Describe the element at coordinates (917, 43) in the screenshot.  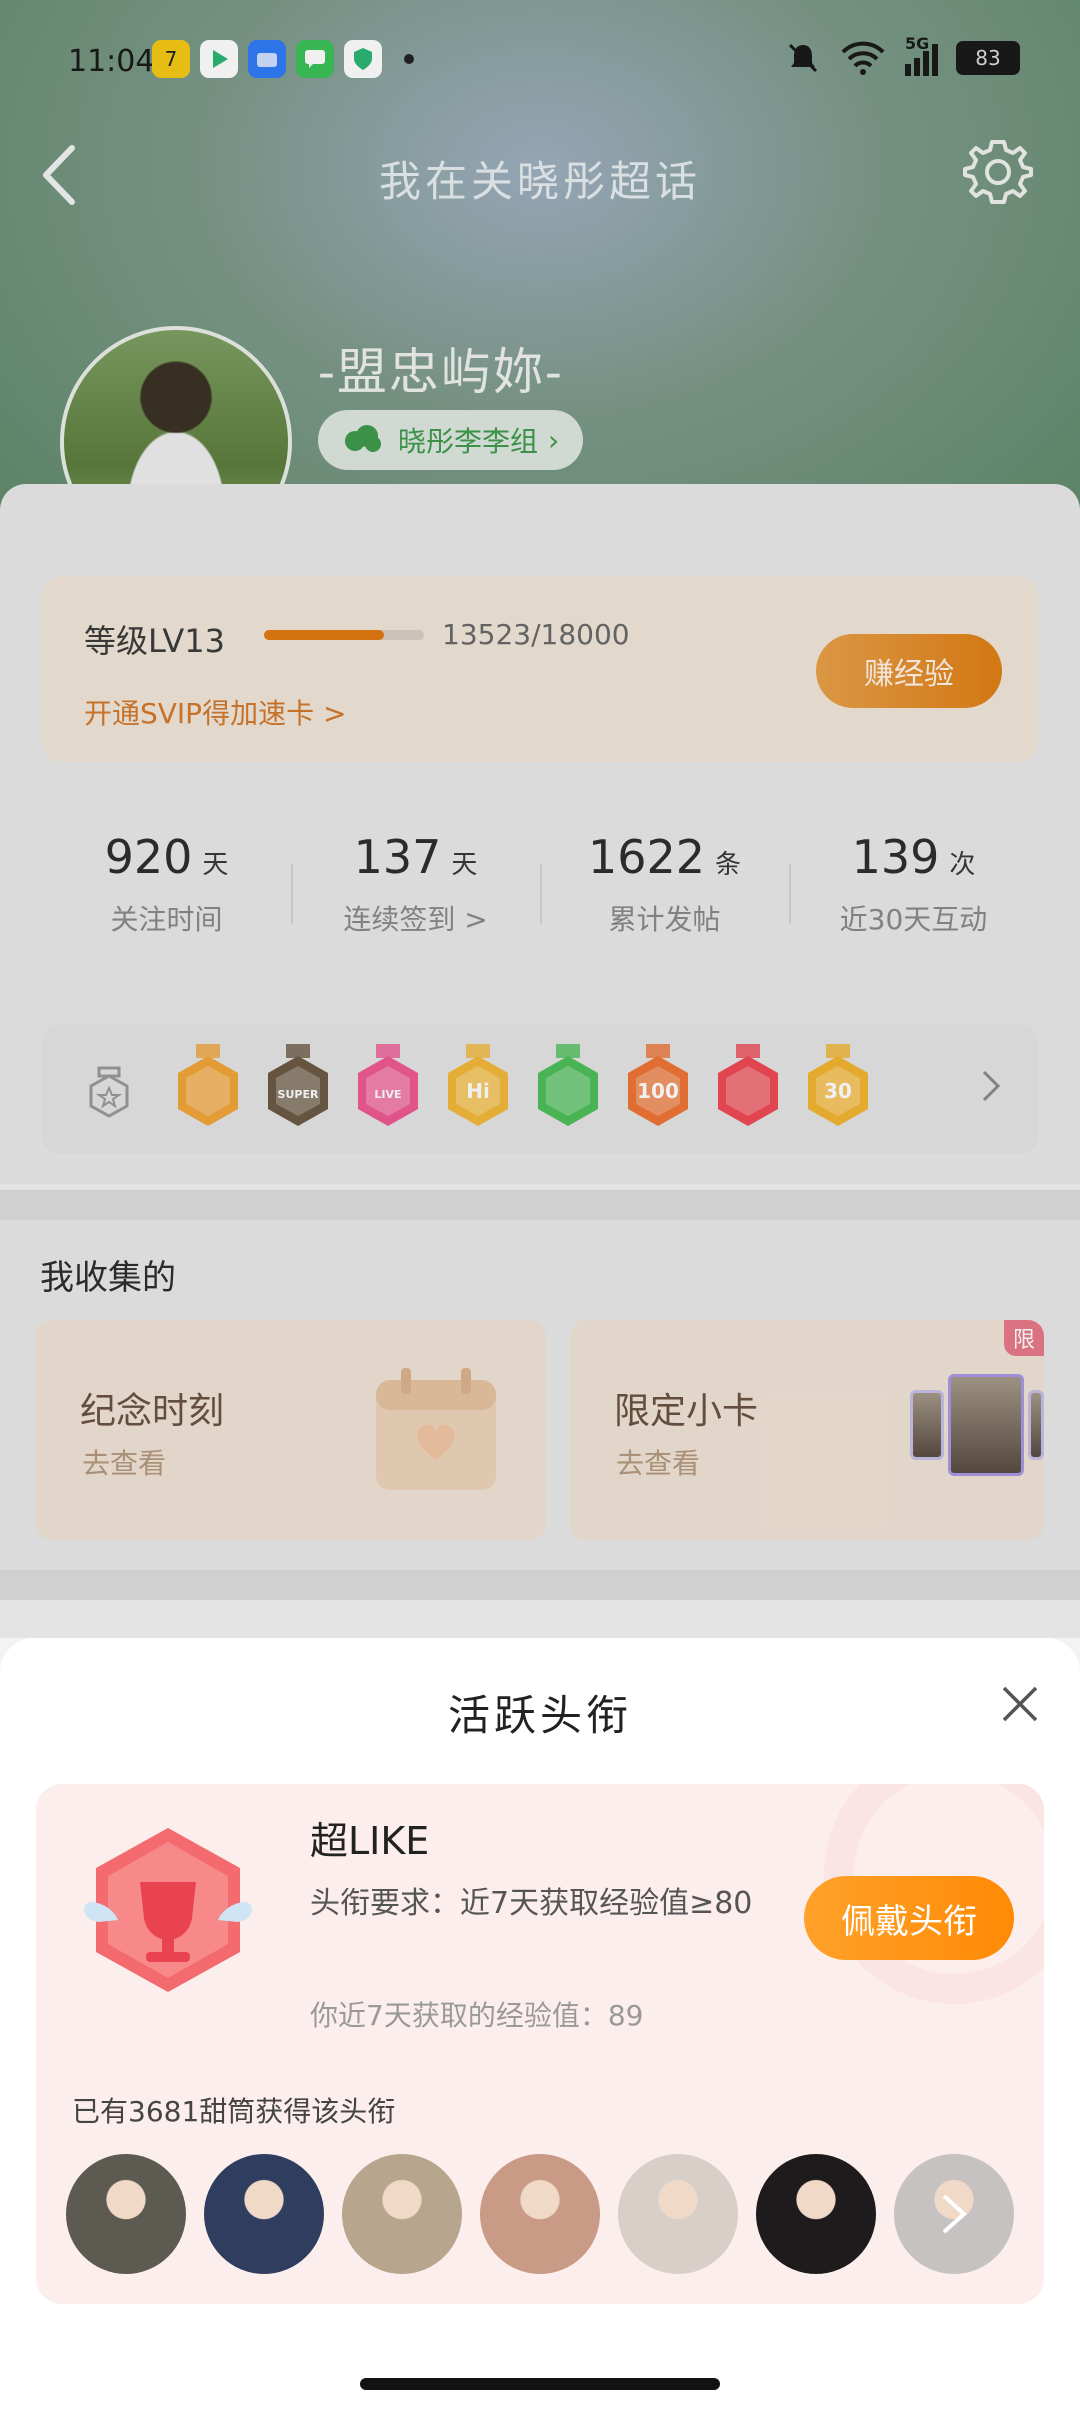
I see `network-type: 5G` at that location.